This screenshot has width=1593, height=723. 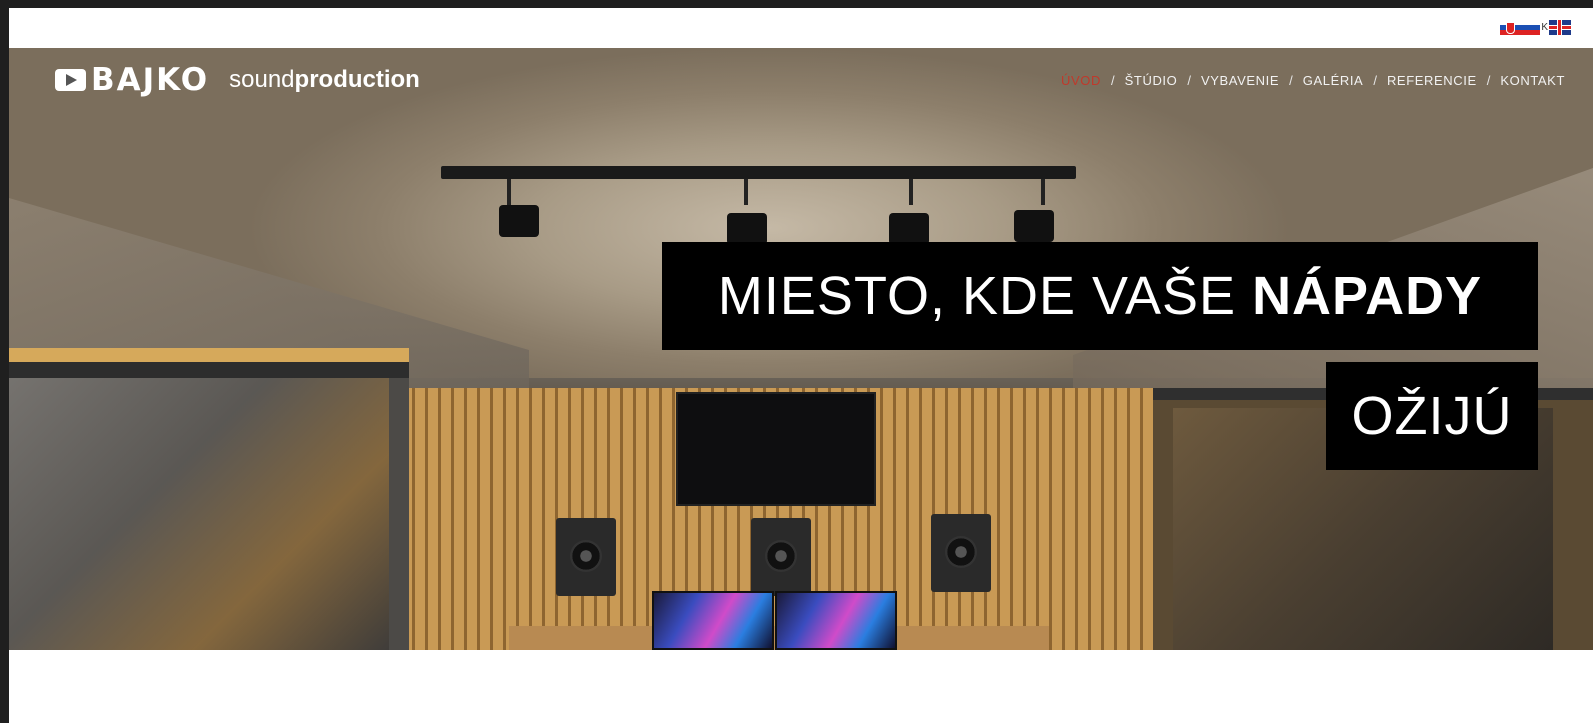 I want to click on brand-name: BAJKO, so click(x=150, y=80).